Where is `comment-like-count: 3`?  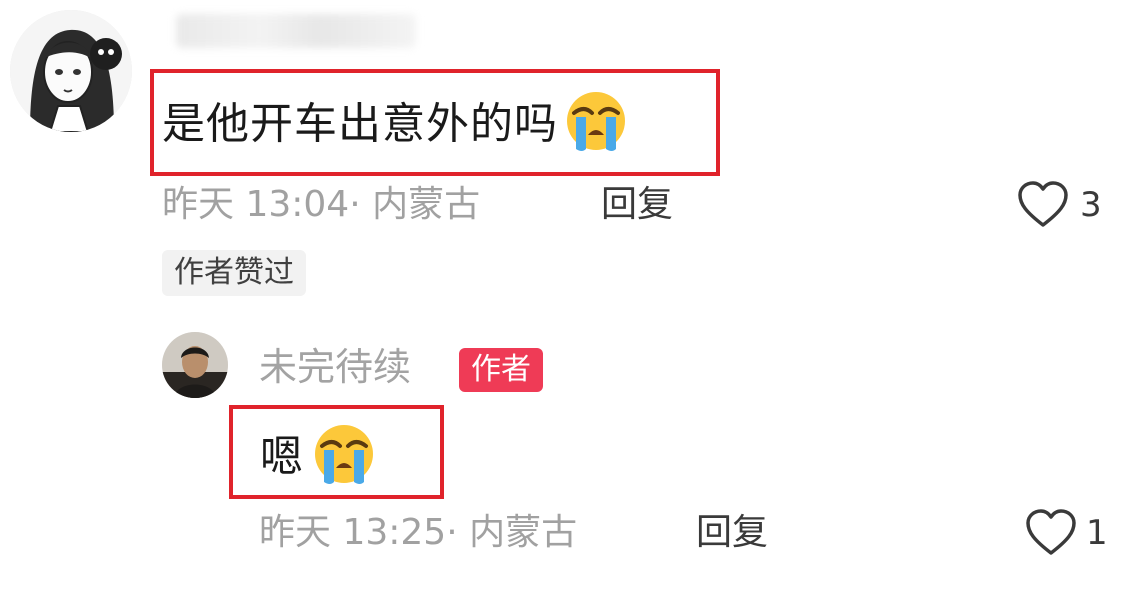
comment-like-count: 3 is located at coordinates (1091, 205).